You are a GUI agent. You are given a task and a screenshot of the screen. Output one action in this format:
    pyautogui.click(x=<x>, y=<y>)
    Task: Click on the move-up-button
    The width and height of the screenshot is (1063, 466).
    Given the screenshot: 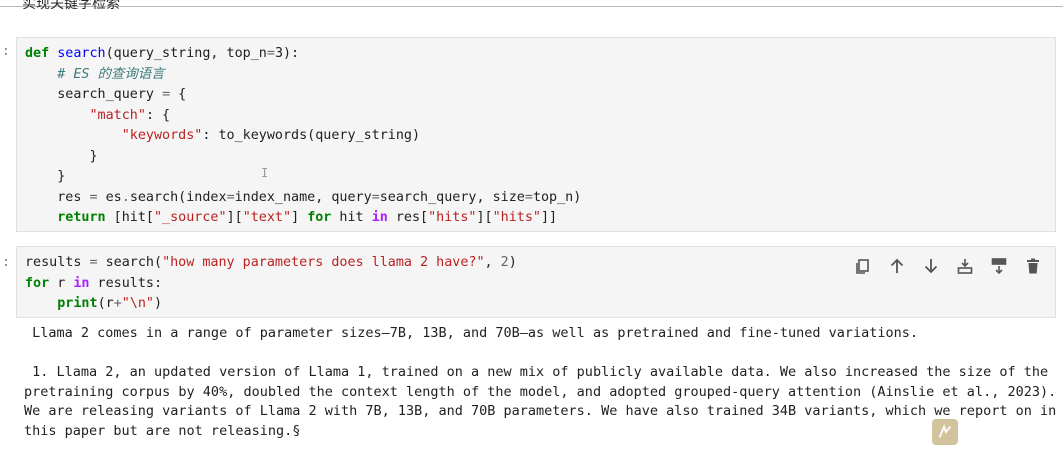 What is the action you would take?
    pyautogui.click(x=897, y=266)
    